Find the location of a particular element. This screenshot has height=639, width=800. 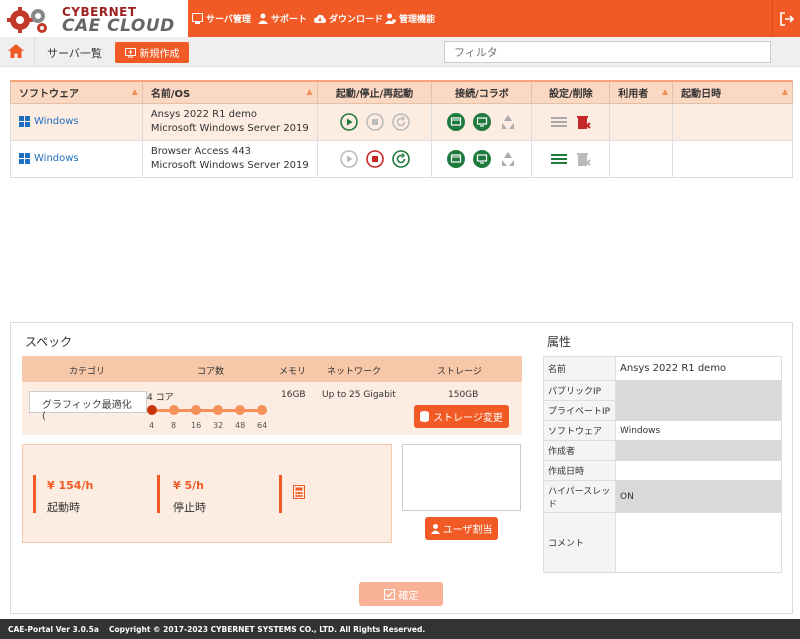

category-select: グラフィック最適化( is located at coordinates (88, 406).